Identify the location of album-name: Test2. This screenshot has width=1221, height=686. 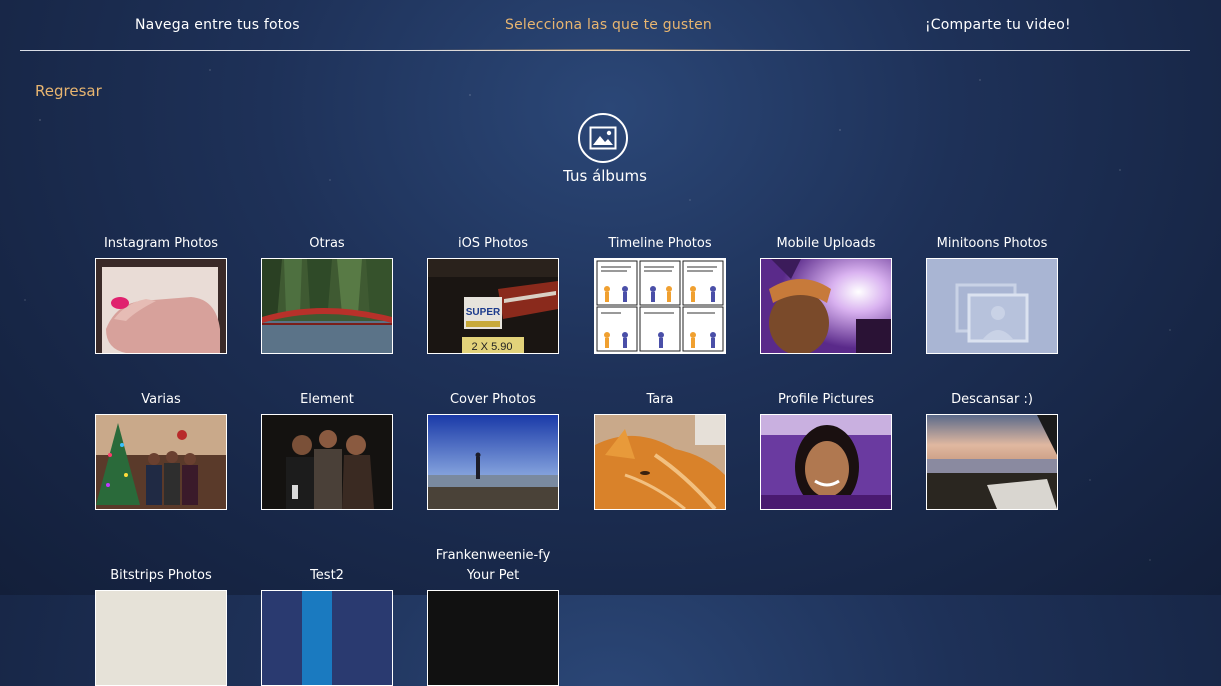
(327, 575).